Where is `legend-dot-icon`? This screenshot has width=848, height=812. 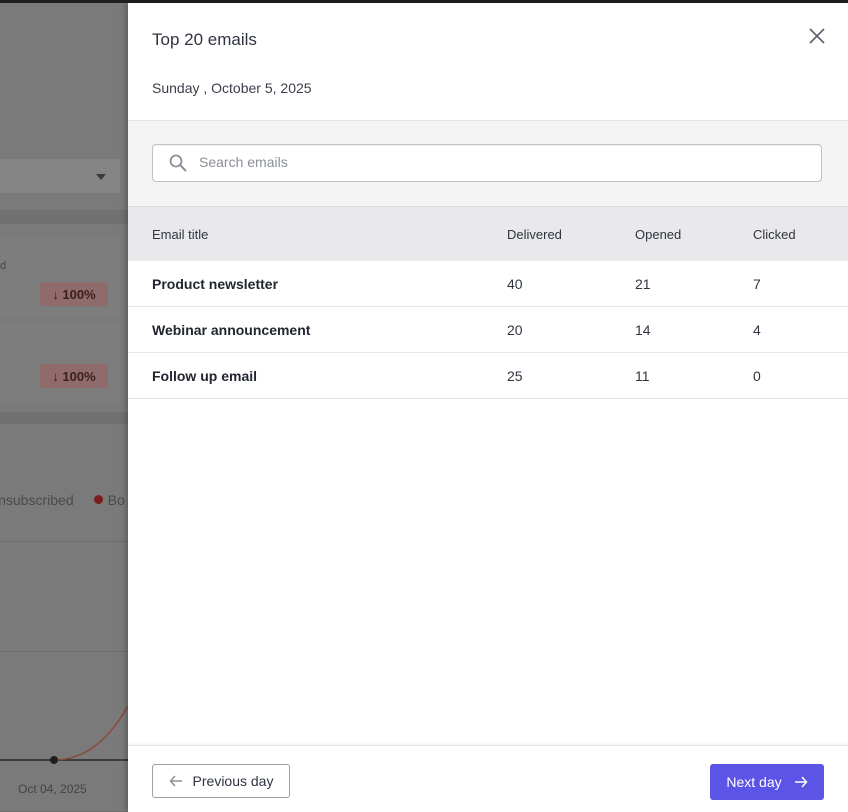
legend-dot-icon is located at coordinates (98, 499).